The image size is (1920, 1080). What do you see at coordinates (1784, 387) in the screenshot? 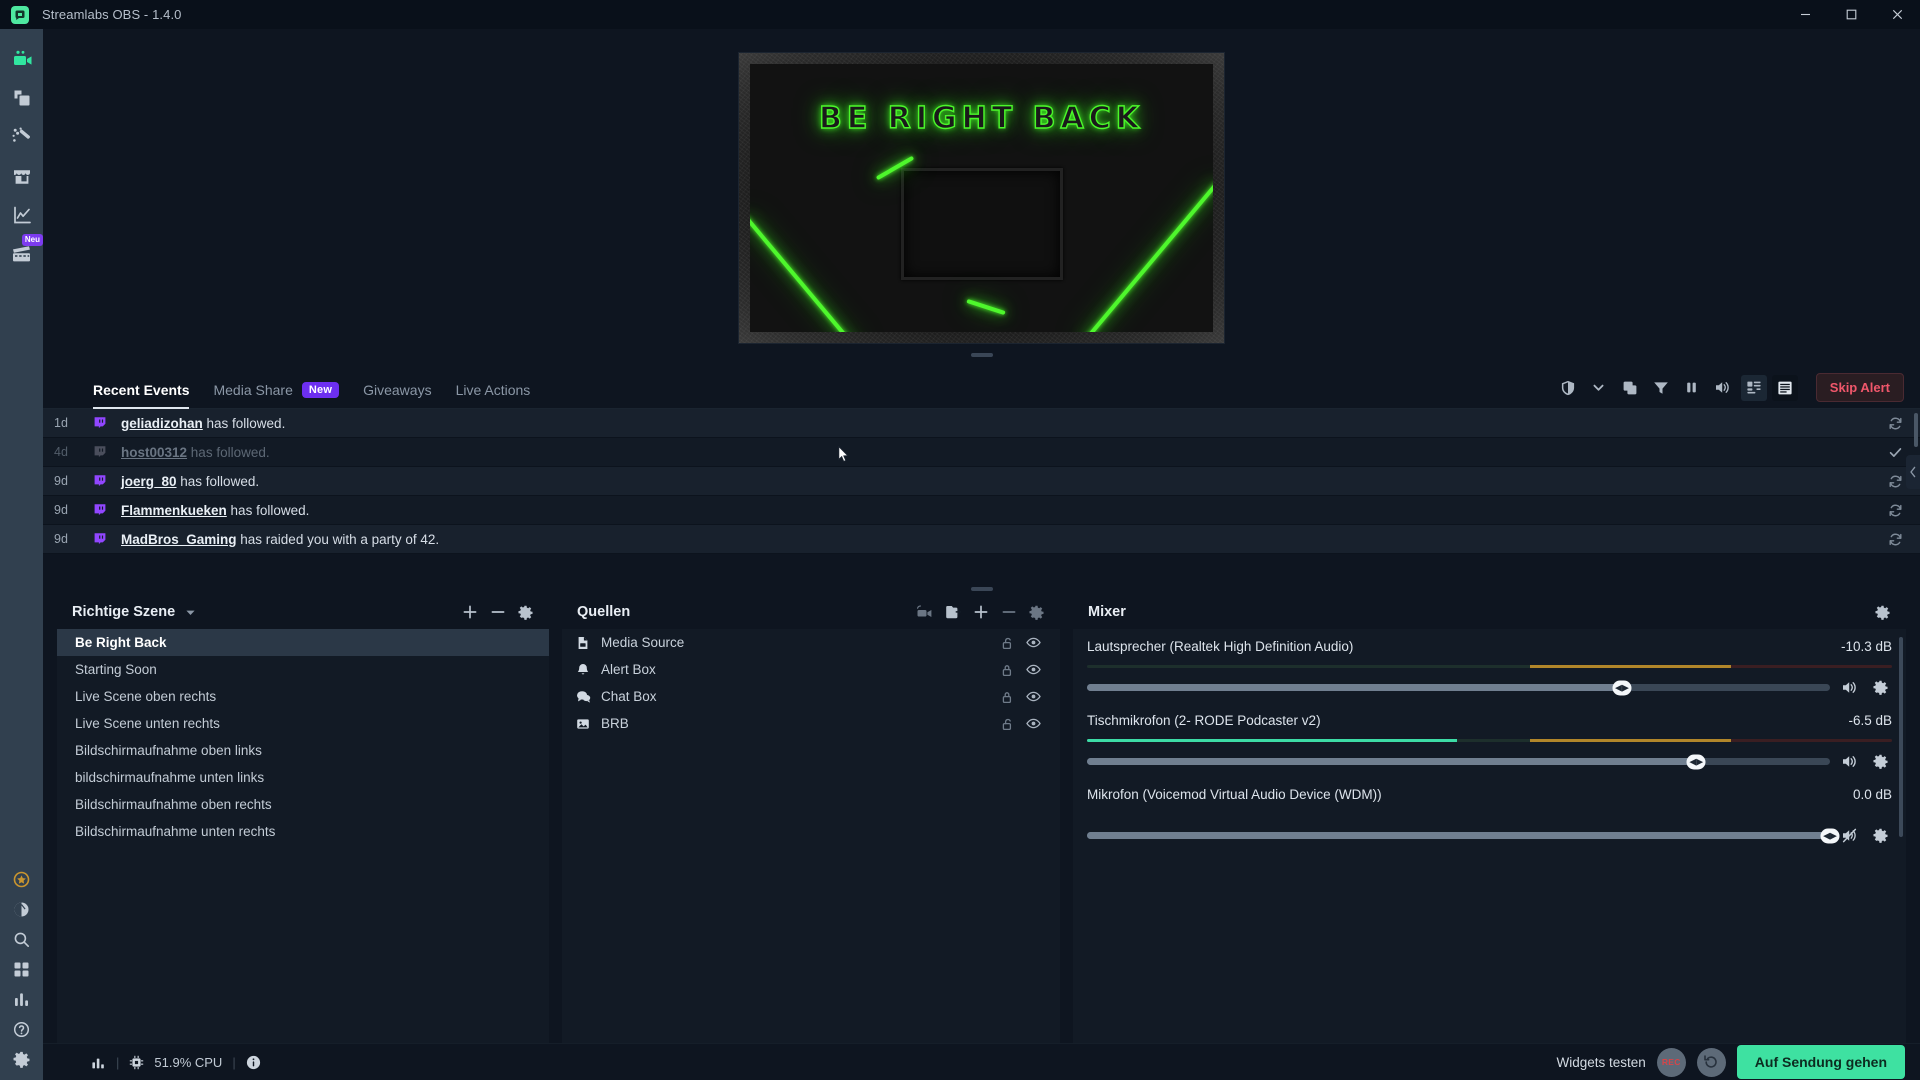
I see `list-view-icon` at bounding box center [1784, 387].